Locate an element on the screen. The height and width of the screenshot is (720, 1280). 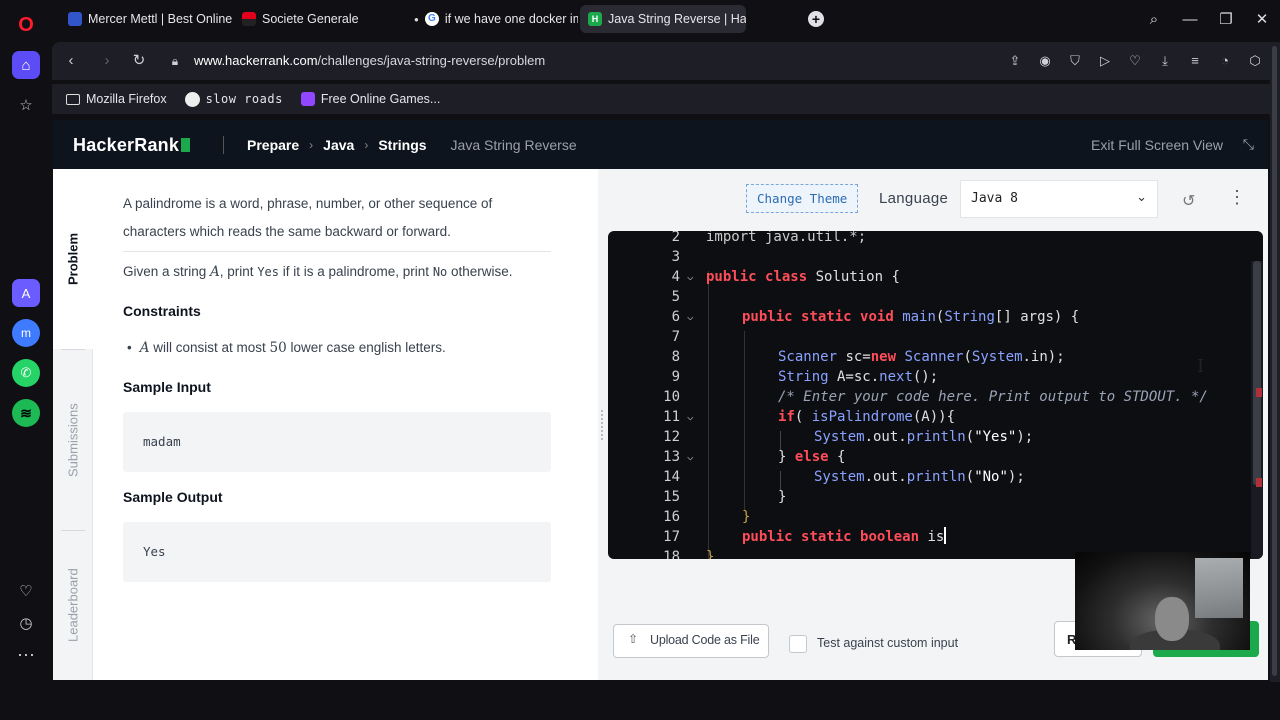
tab-title: if we have one docker ima is located at coordinates (511, 19).